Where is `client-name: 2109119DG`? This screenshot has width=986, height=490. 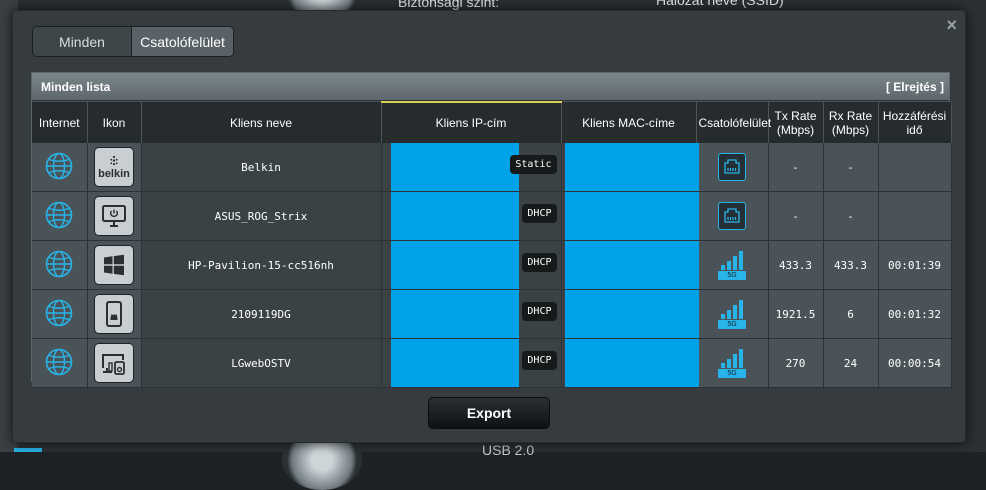 client-name: 2109119DG is located at coordinates (261, 314).